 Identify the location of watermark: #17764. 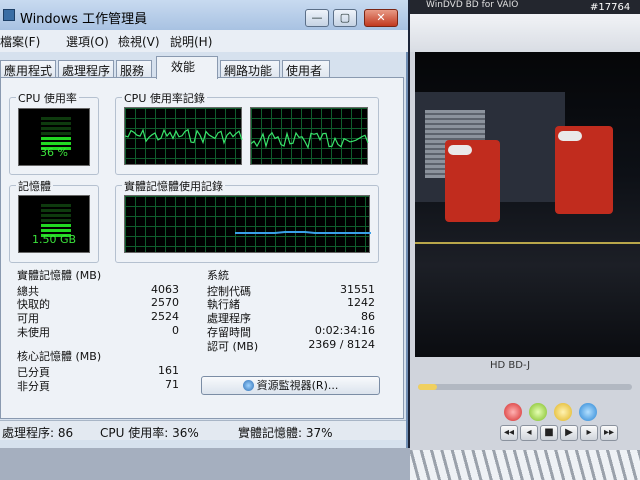
(610, 7).